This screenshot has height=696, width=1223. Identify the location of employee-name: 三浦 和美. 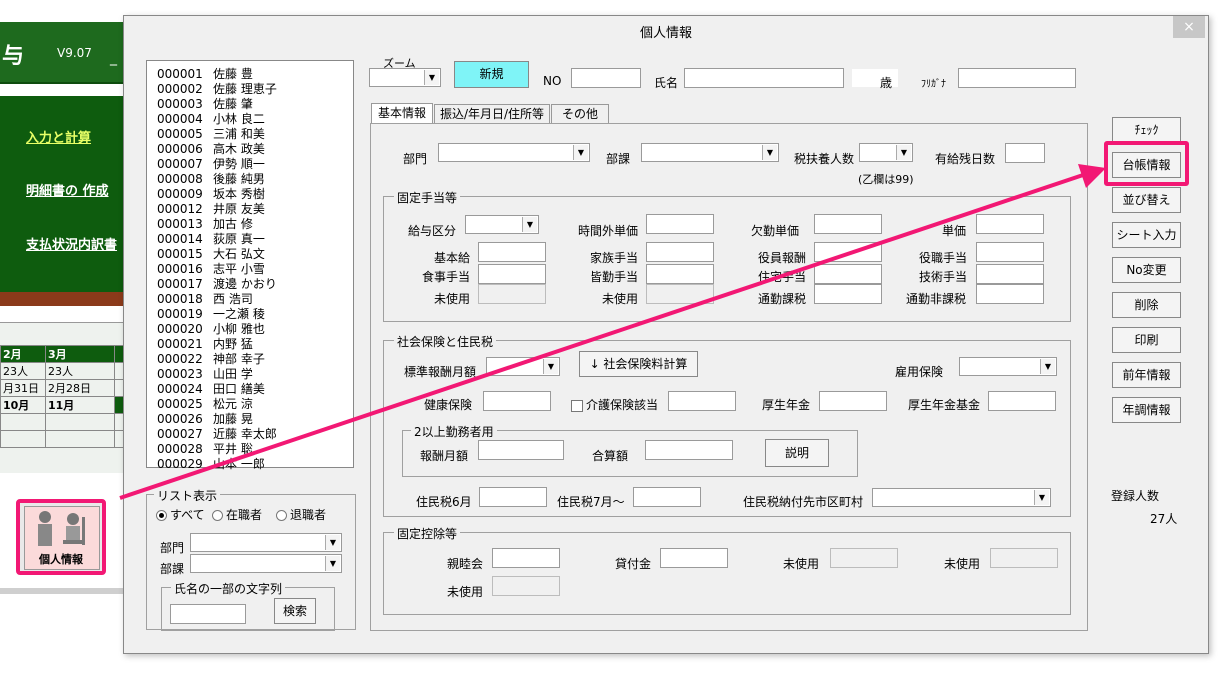
(239, 134).